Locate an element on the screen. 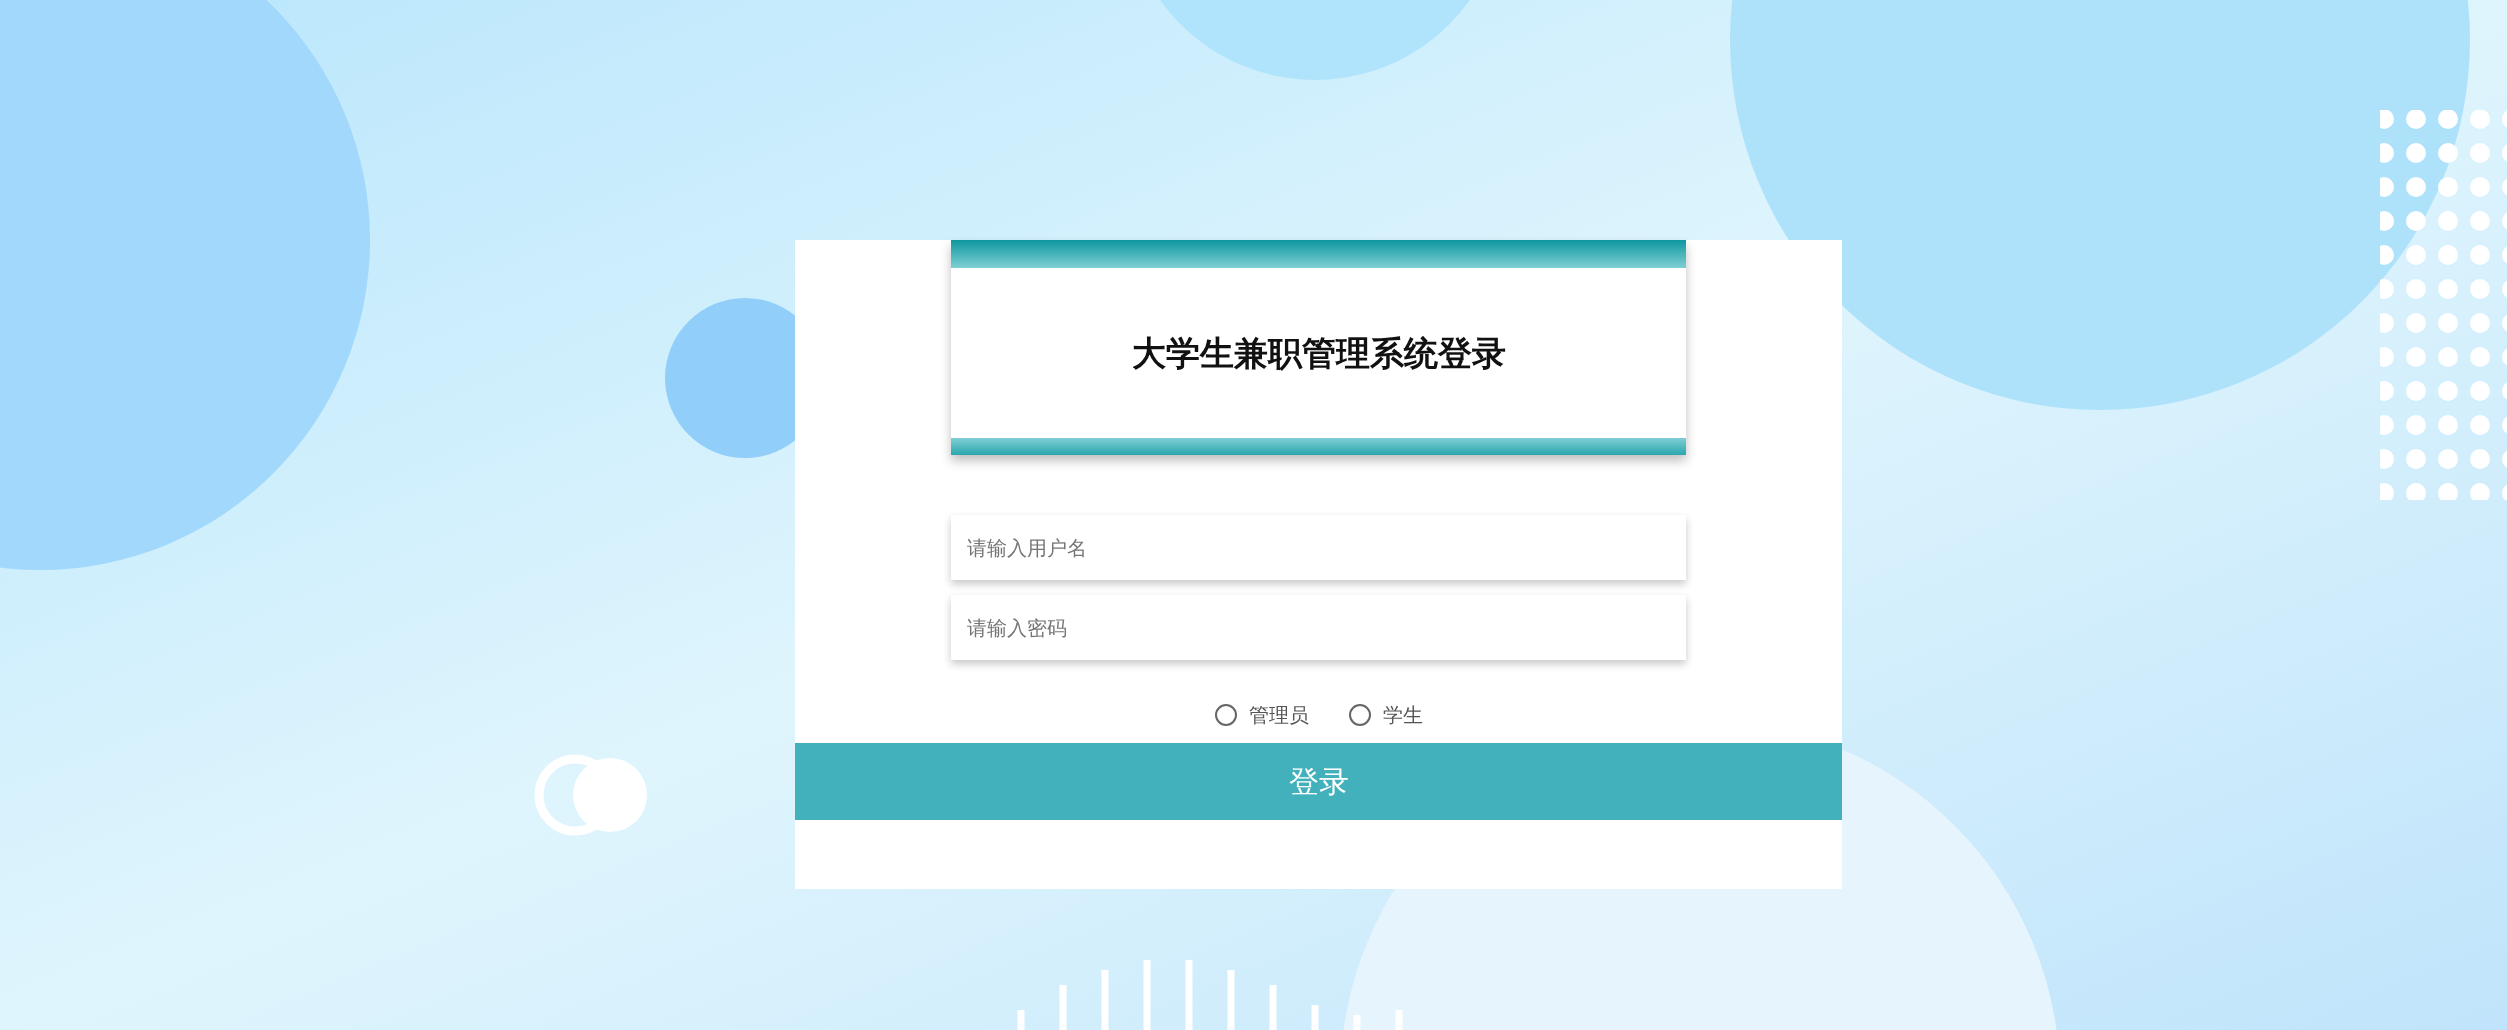 Image resolution: width=2507 pixels, height=1030 pixels. role-label: 学生 is located at coordinates (1402, 715).